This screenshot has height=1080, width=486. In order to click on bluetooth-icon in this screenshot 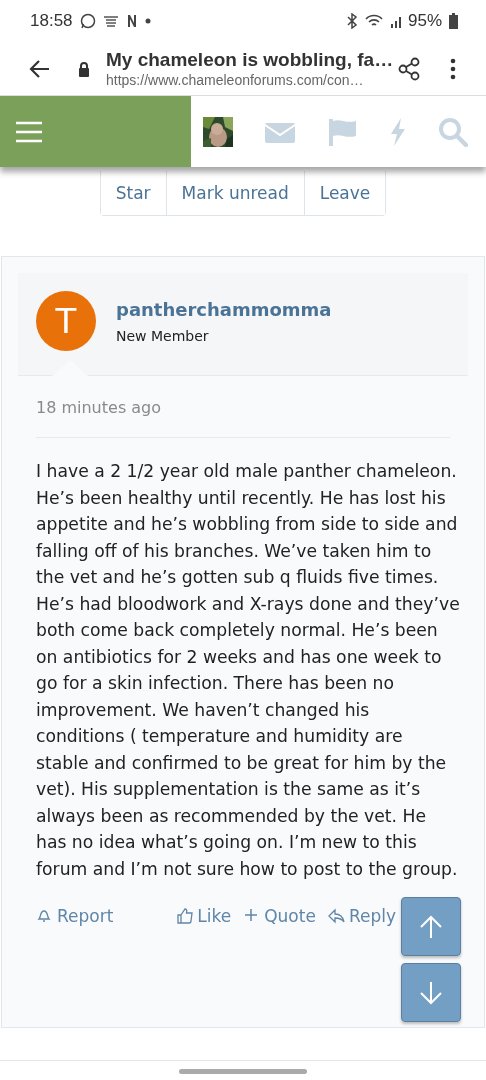, I will do `click(351, 21)`.